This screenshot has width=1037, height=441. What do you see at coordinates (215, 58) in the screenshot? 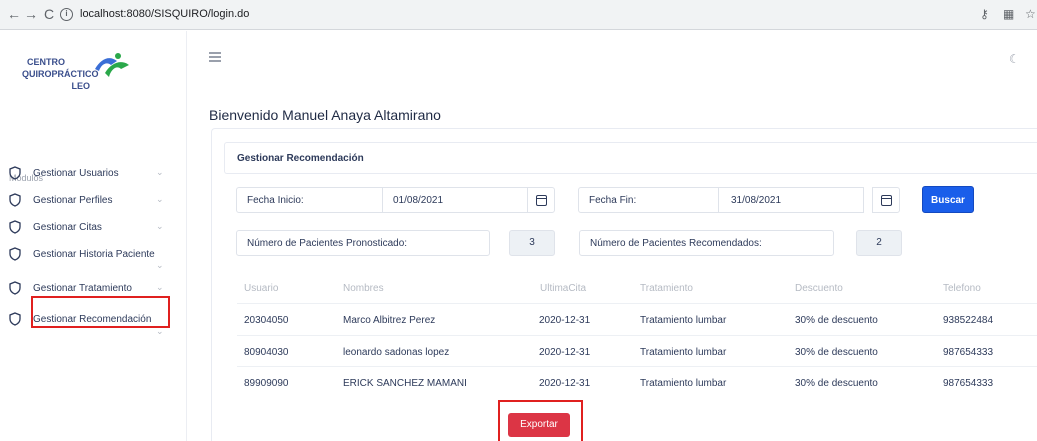
I see `menu-toggle-icon` at bounding box center [215, 58].